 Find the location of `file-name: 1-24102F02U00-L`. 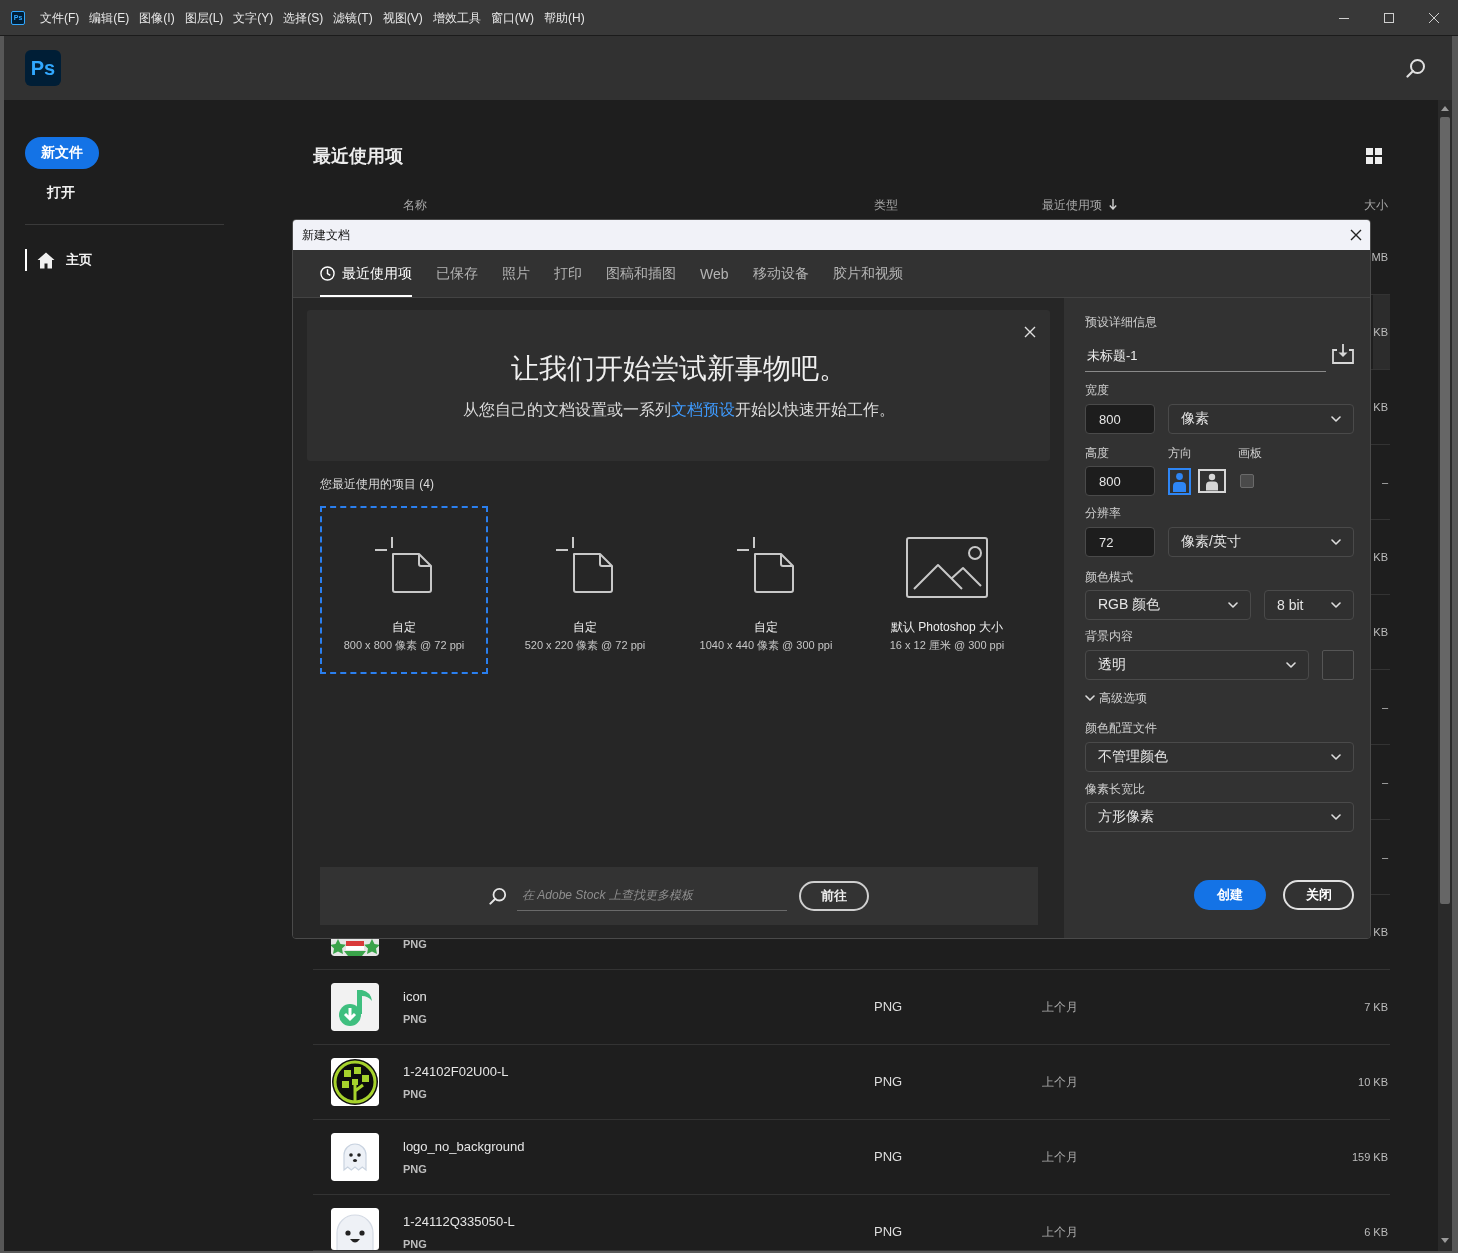

file-name: 1-24102F02U00-L is located at coordinates (456, 1072).